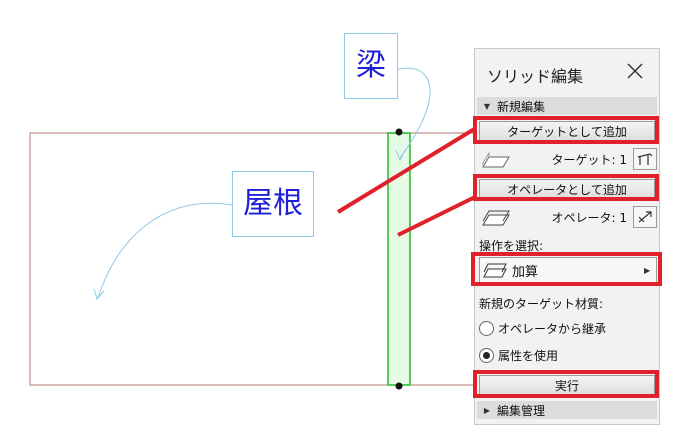 This screenshot has height=445, width=680. What do you see at coordinates (399, 132) in the screenshot?
I see `beam-endpoint-top` at bounding box center [399, 132].